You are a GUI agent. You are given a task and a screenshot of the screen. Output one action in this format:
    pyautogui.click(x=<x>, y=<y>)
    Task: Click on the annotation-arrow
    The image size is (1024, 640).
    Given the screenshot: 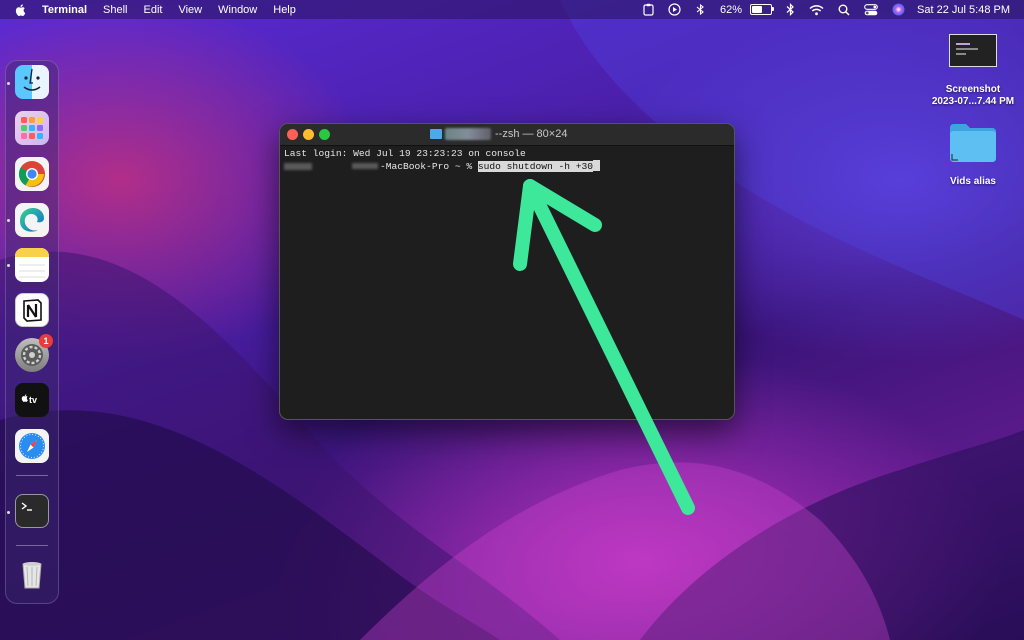 What is the action you would take?
    pyautogui.click(x=604, y=347)
    